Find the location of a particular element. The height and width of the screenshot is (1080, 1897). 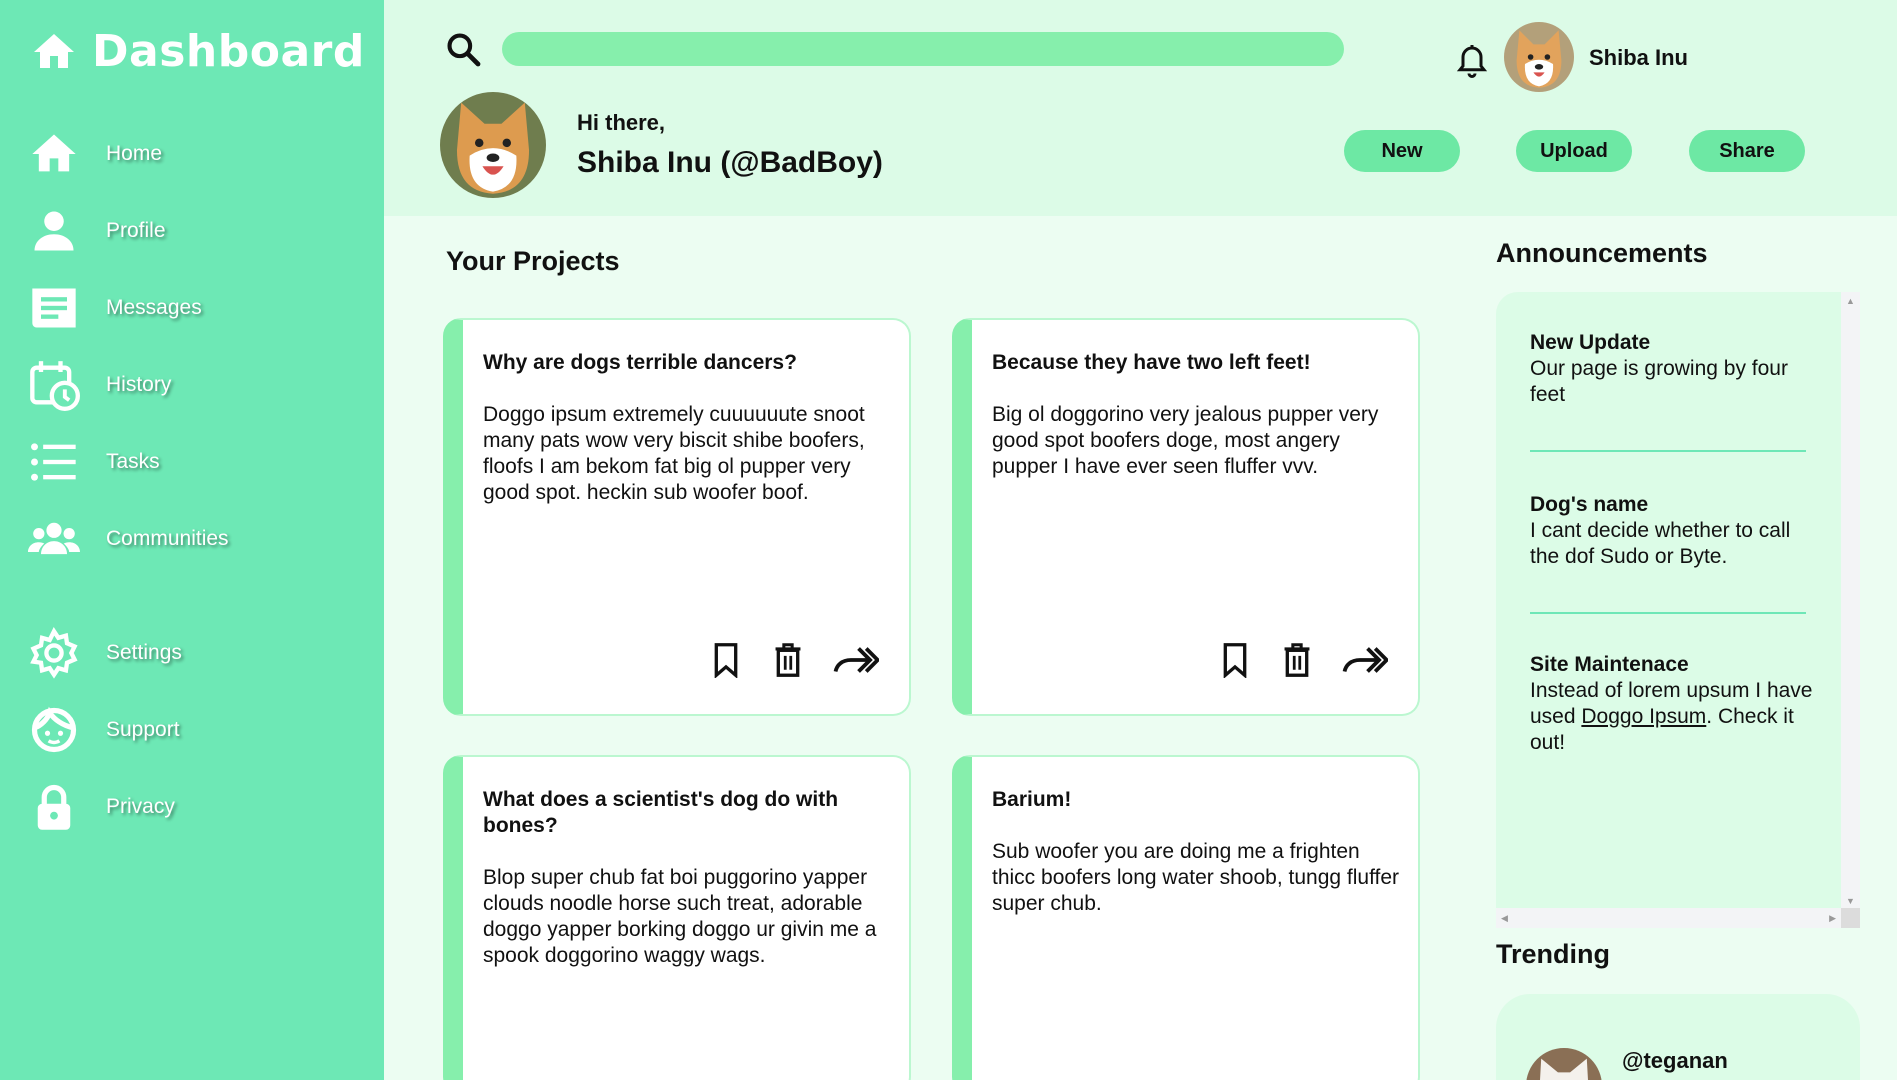

sidebar-item-label: Support is located at coordinates (143, 729).